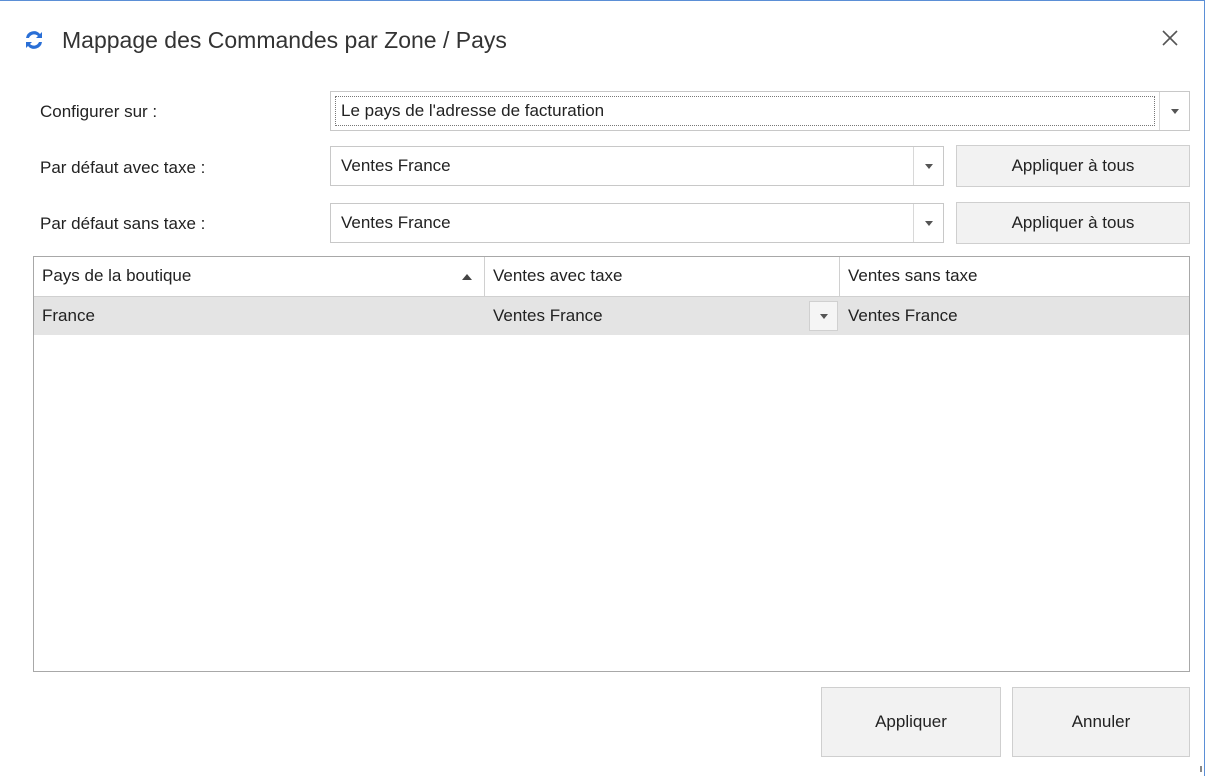 This screenshot has width=1205, height=776. I want to click on default-notax-dropdown: Ventes France, so click(637, 223).